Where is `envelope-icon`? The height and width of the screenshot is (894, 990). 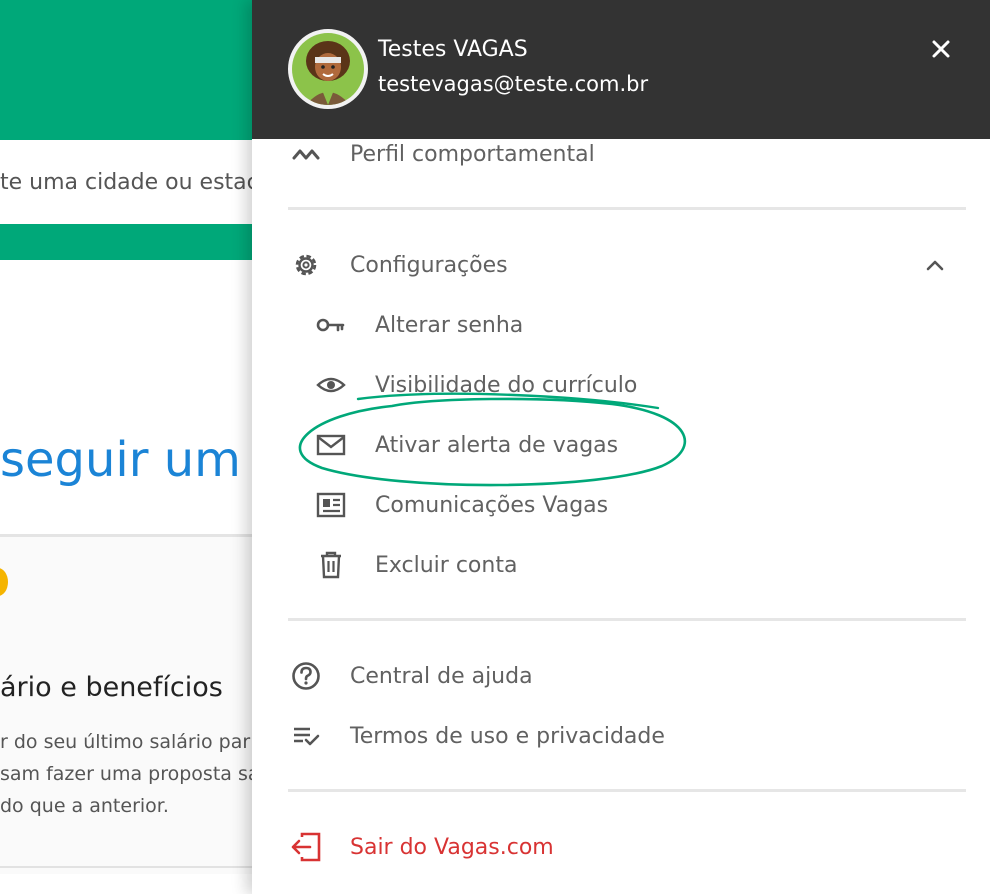
envelope-icon is located at coordinates (331, 445).